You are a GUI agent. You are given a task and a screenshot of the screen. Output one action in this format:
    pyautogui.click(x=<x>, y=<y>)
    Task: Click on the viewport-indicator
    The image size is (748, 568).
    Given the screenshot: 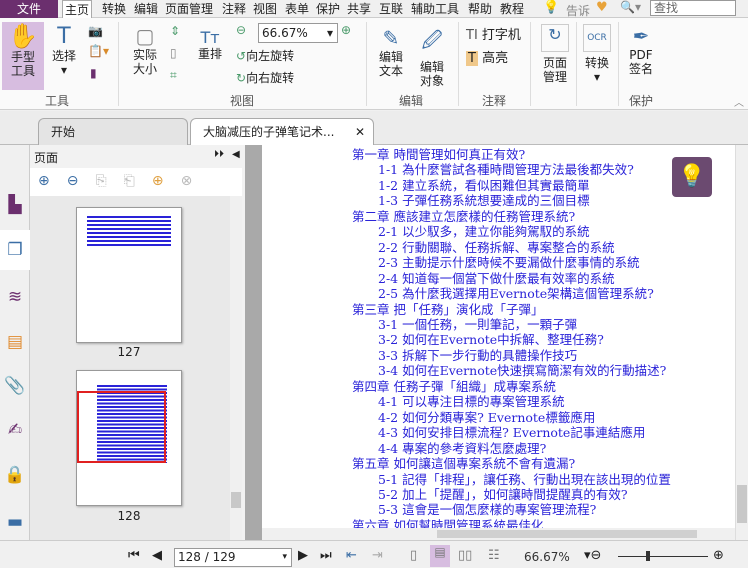 What is the action you would take?
    pyautogui.click(x=121, y=427)
    